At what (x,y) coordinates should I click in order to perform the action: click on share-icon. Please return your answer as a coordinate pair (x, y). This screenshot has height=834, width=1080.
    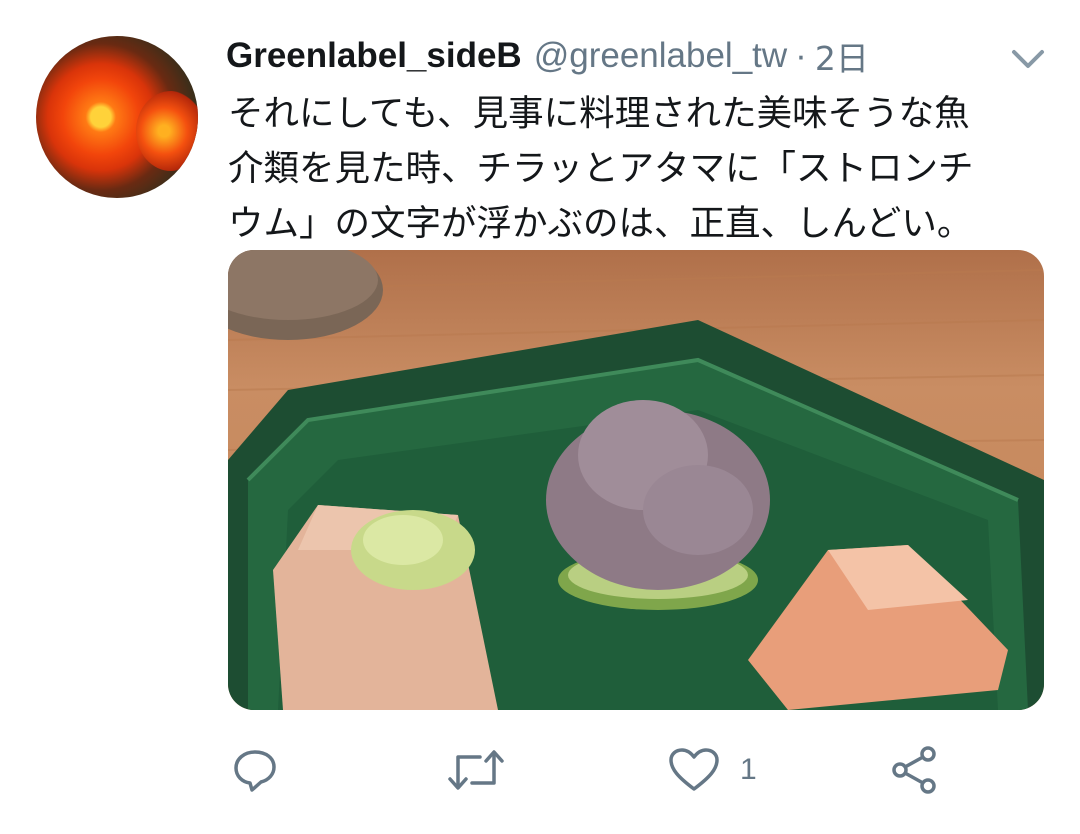
    Looking at the image, I should click on (914, 770).